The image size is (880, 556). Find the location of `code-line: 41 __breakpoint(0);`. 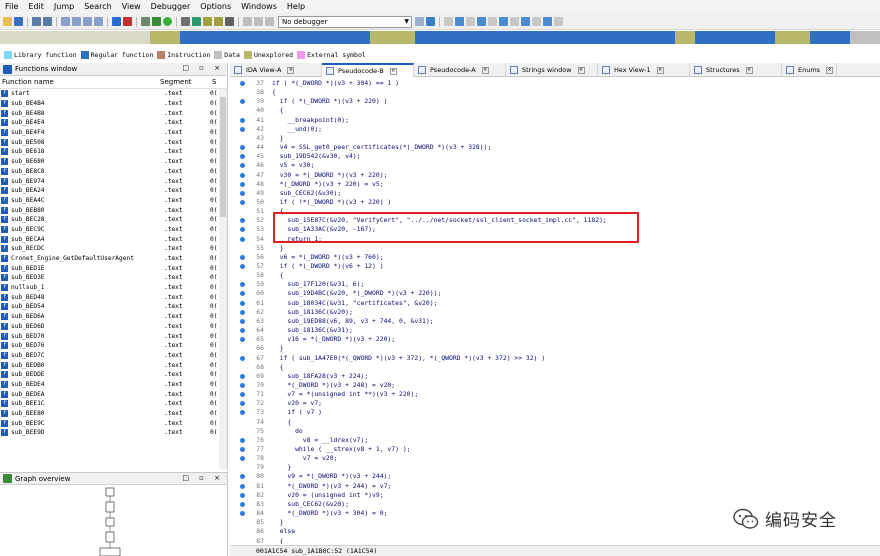

code-line: 41 __breakpoint(0); is located at coordinates (555, 120).